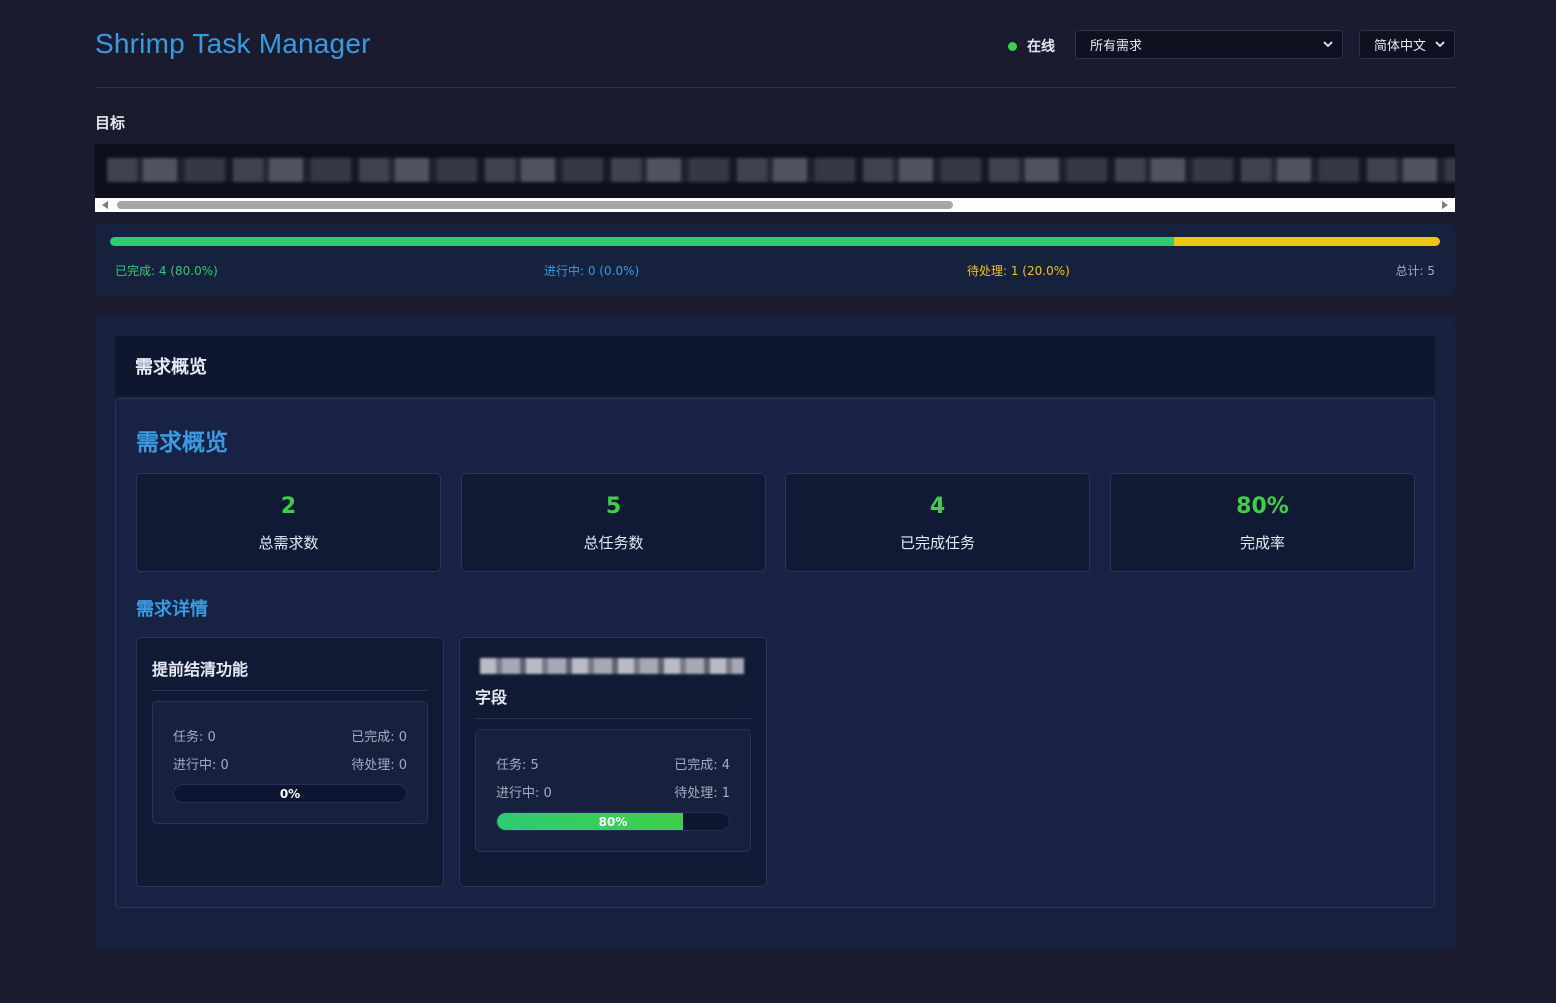 The image size is (1556, 1003). I want to click on stats-row: 进行中: 0 待处理: 1, so click(613, 791).